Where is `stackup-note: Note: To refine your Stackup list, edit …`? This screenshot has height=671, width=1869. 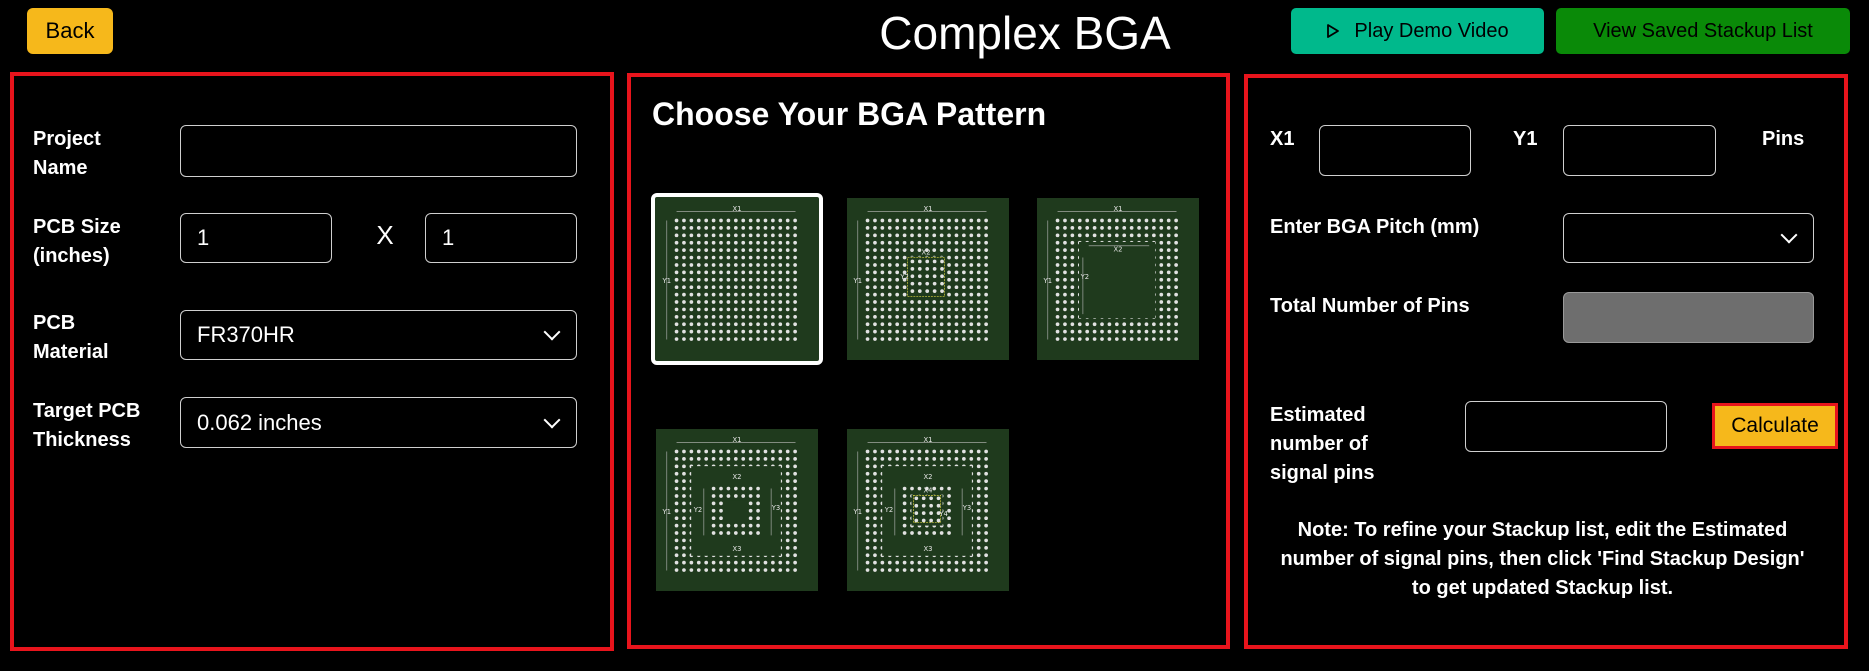
stackup-note: Note: To refine your Stackup list, edit … is located at coordinates (1542, 559).